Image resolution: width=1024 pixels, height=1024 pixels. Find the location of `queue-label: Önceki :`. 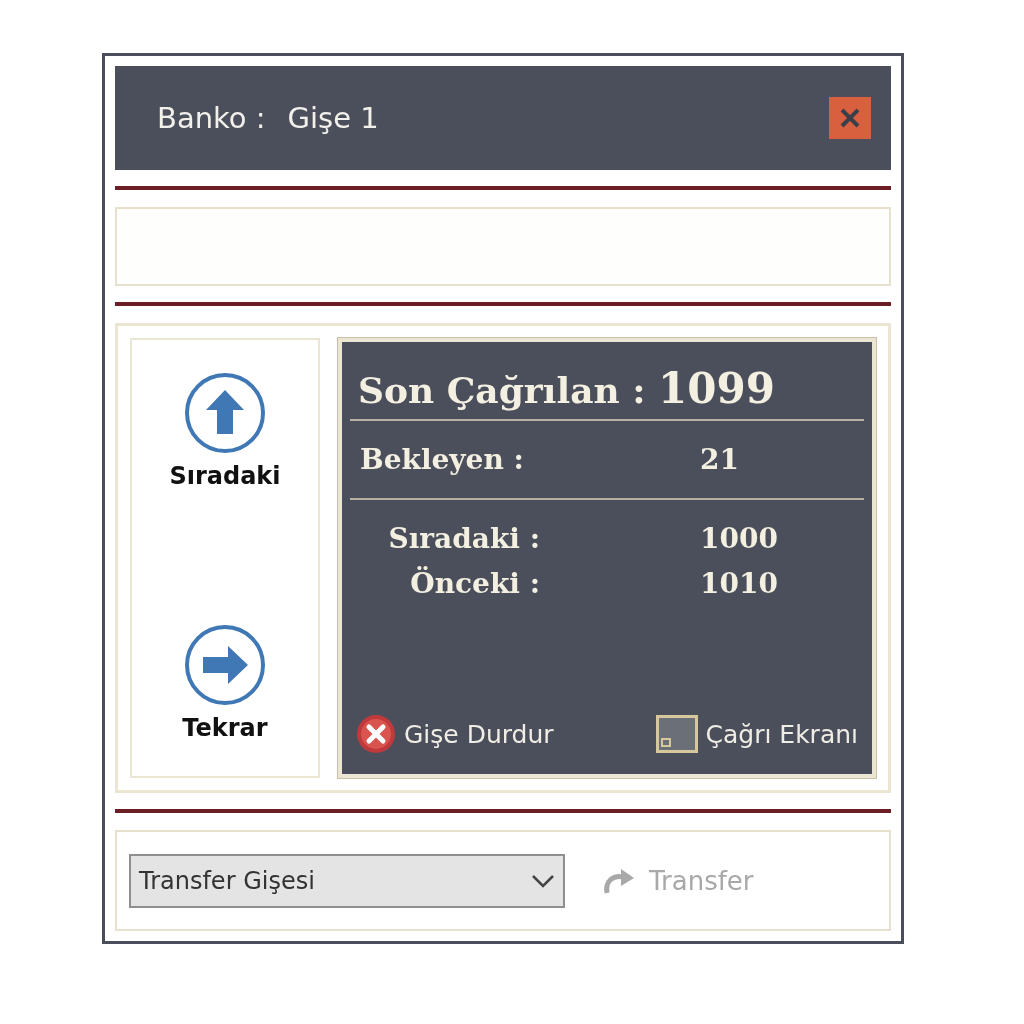

queue-label: Önceki : is located at coordinates (474, 583).